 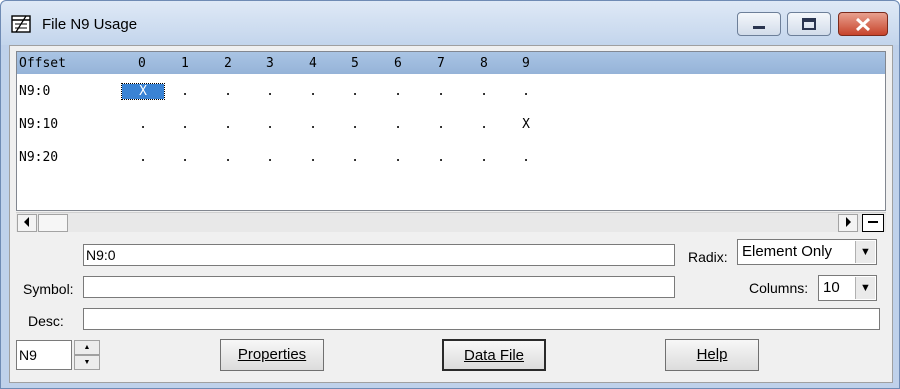 I want to click on data-file-button: Data File, so click(x=494, y=355).